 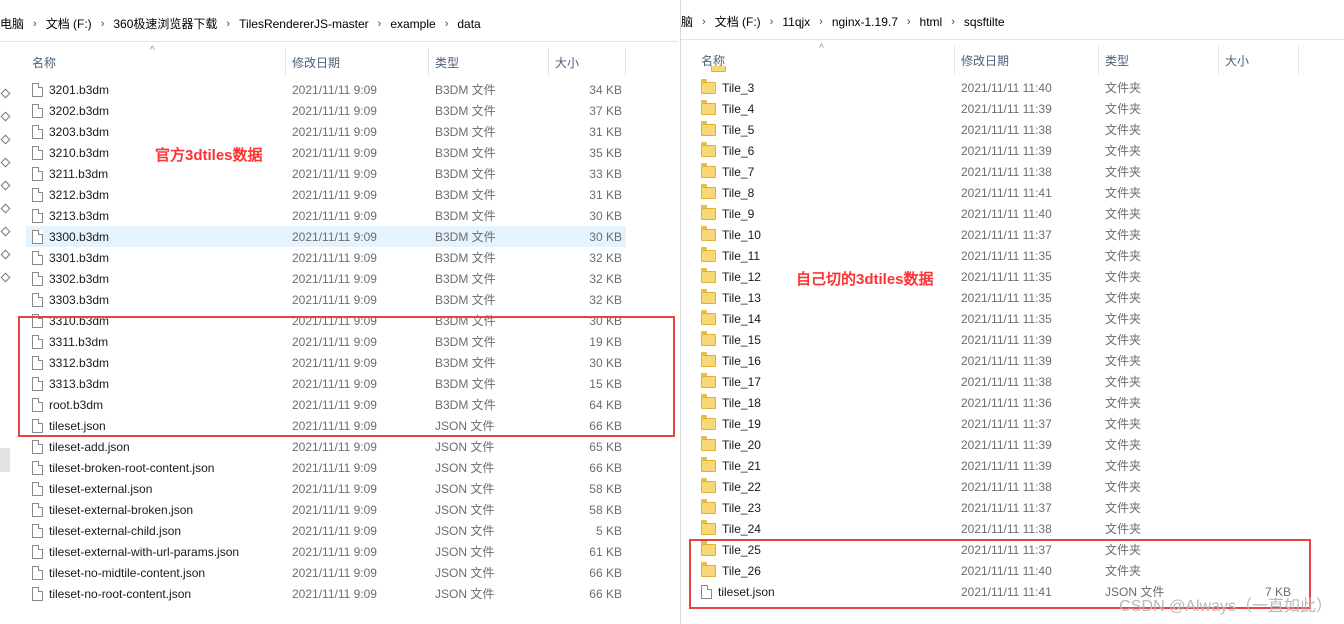 What do you see at coordinates (156, 593) in the screenshot?
I see `file-name-cell: tileset-no-root-content.json` at bounding box center [156, 593].